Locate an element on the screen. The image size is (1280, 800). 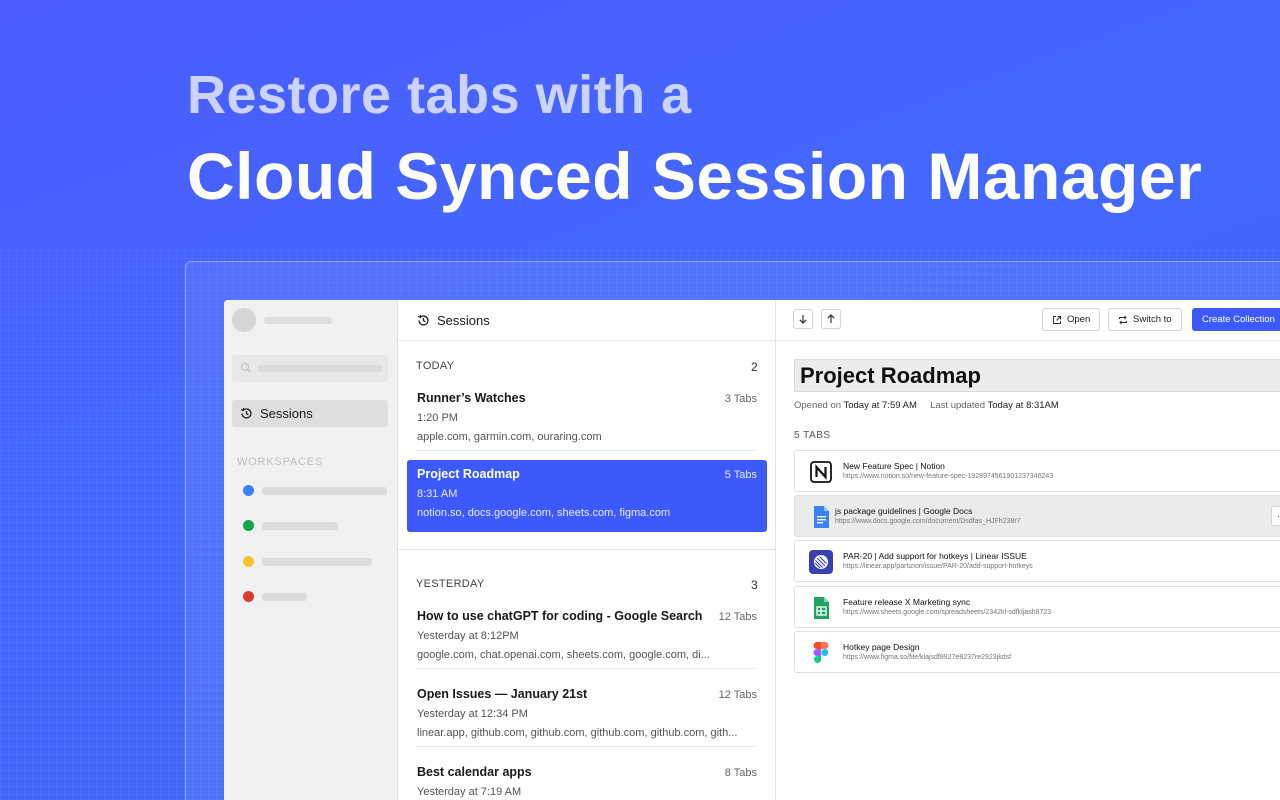
arrow-up-icon is located at coordinates (831, 319).